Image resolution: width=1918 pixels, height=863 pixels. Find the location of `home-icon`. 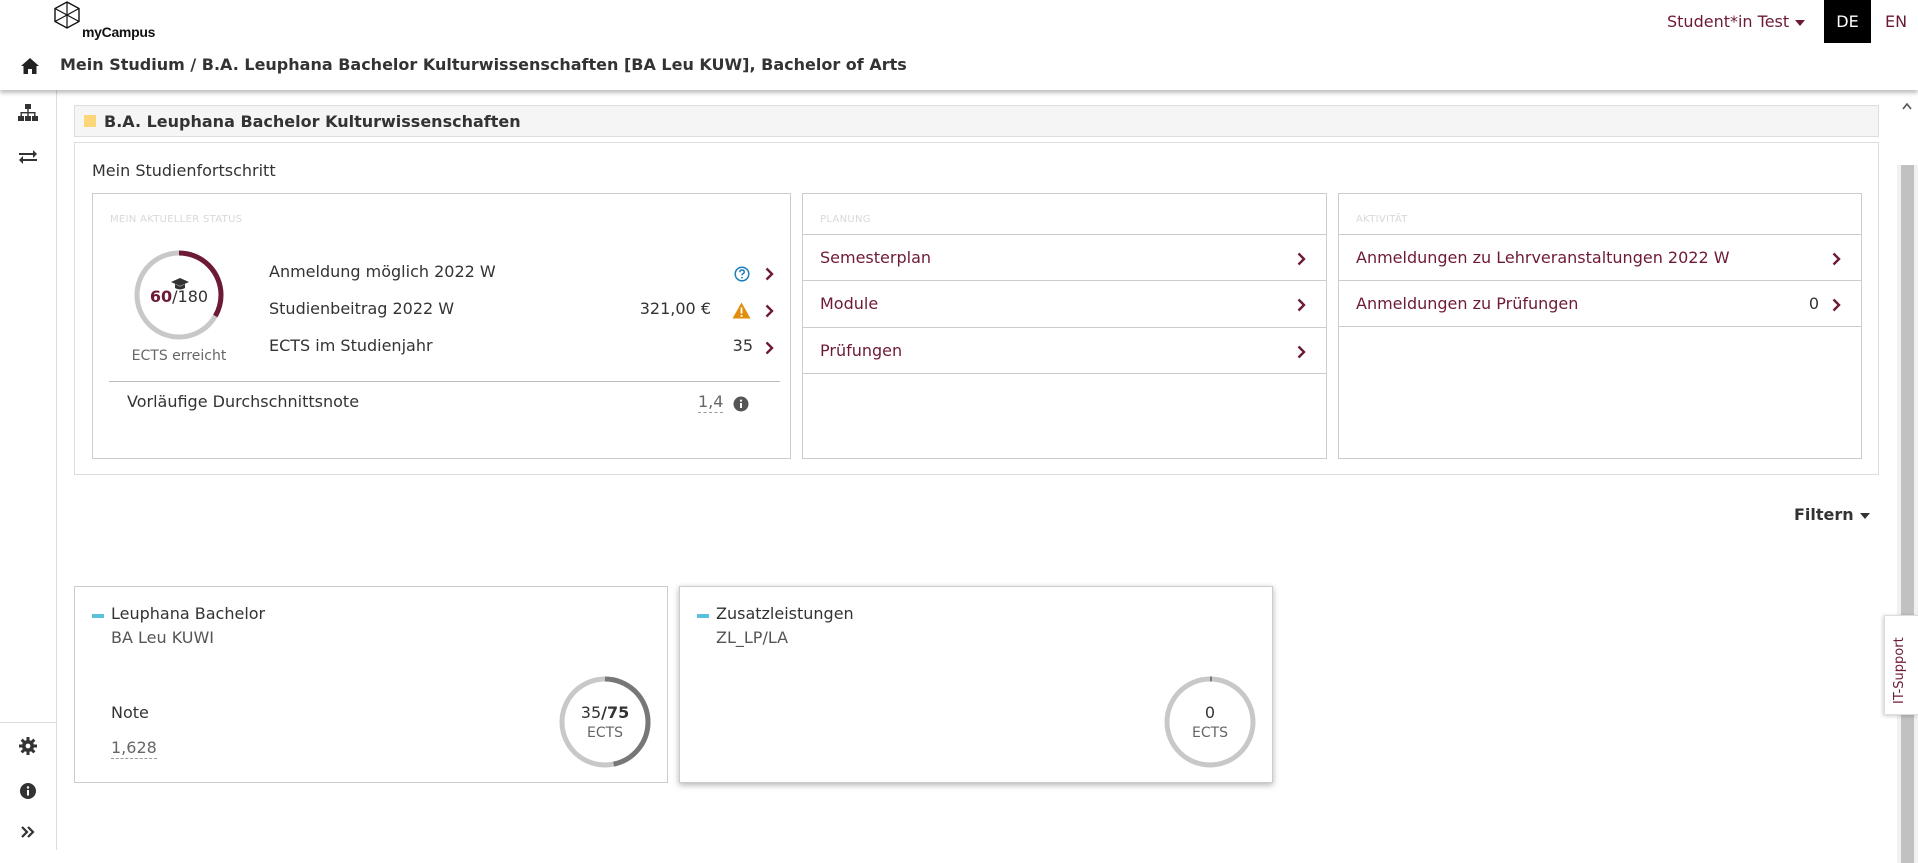

home-icon is located at coordinates (30, 66).